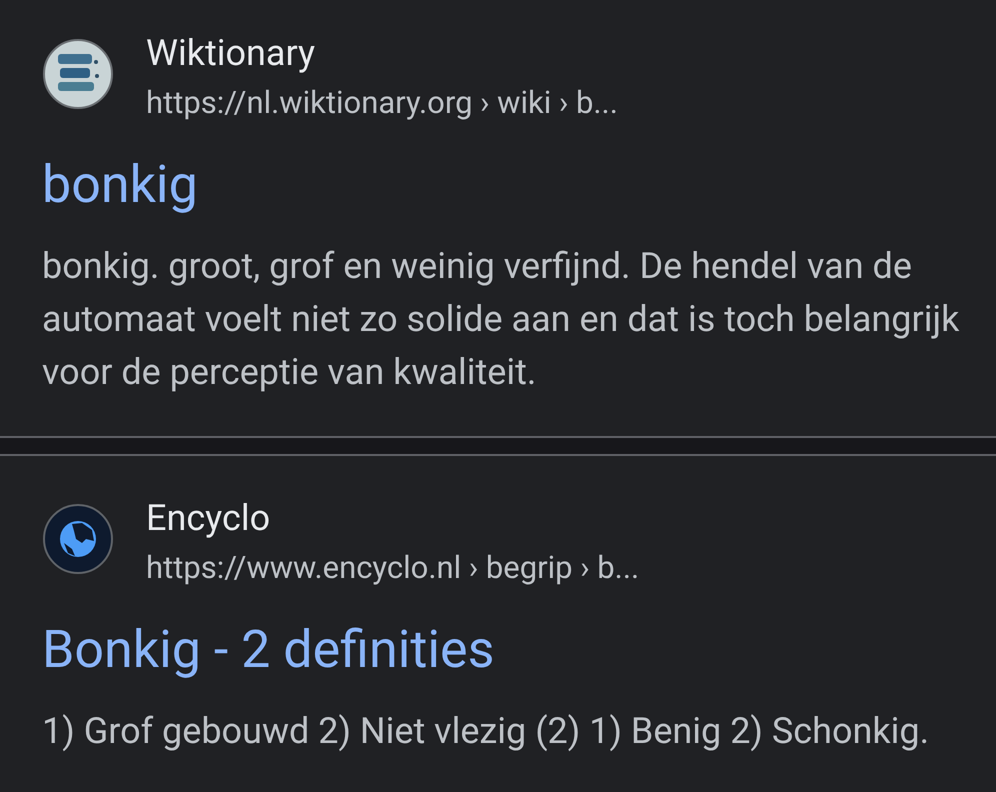 The image size is (996, 792). What do you see at coordinates (231, 53) in the screenshot?
I see `site-name: Wiktionary` at bounding box center [231, 53].